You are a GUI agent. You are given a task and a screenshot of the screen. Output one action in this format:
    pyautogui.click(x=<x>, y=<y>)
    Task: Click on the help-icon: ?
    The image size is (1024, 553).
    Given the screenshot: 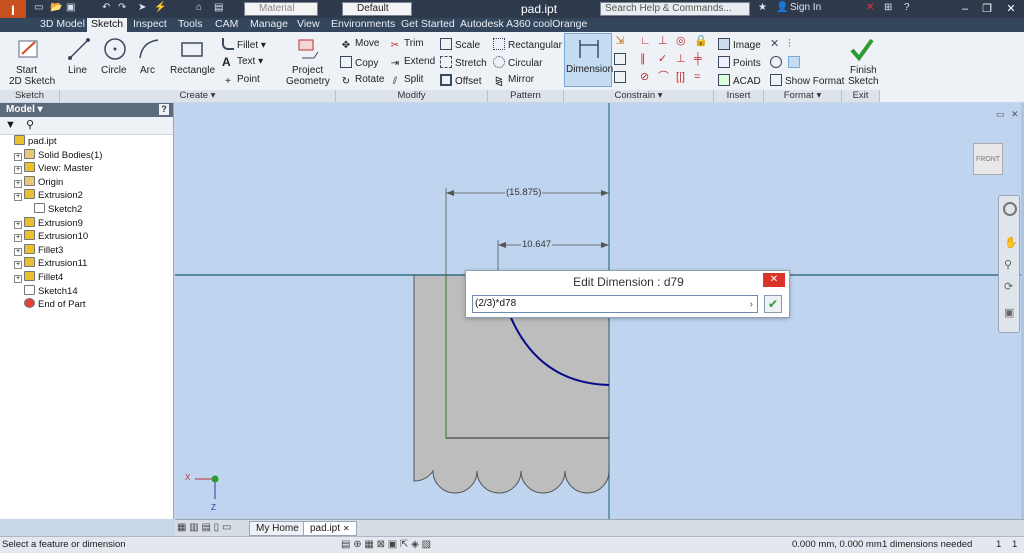 What is the action you would take?
    pyautogui.click(x=907, y=7)
    